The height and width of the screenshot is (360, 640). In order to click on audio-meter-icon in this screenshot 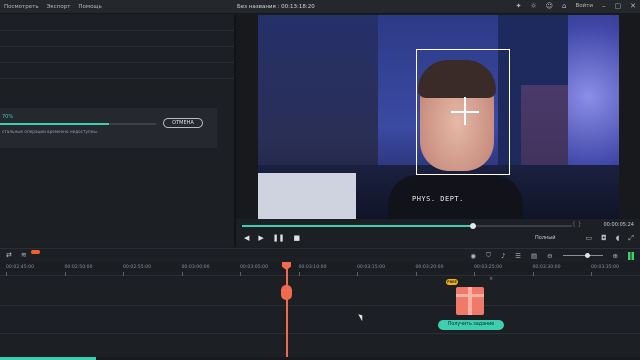, I will do `click(631, 255)`.